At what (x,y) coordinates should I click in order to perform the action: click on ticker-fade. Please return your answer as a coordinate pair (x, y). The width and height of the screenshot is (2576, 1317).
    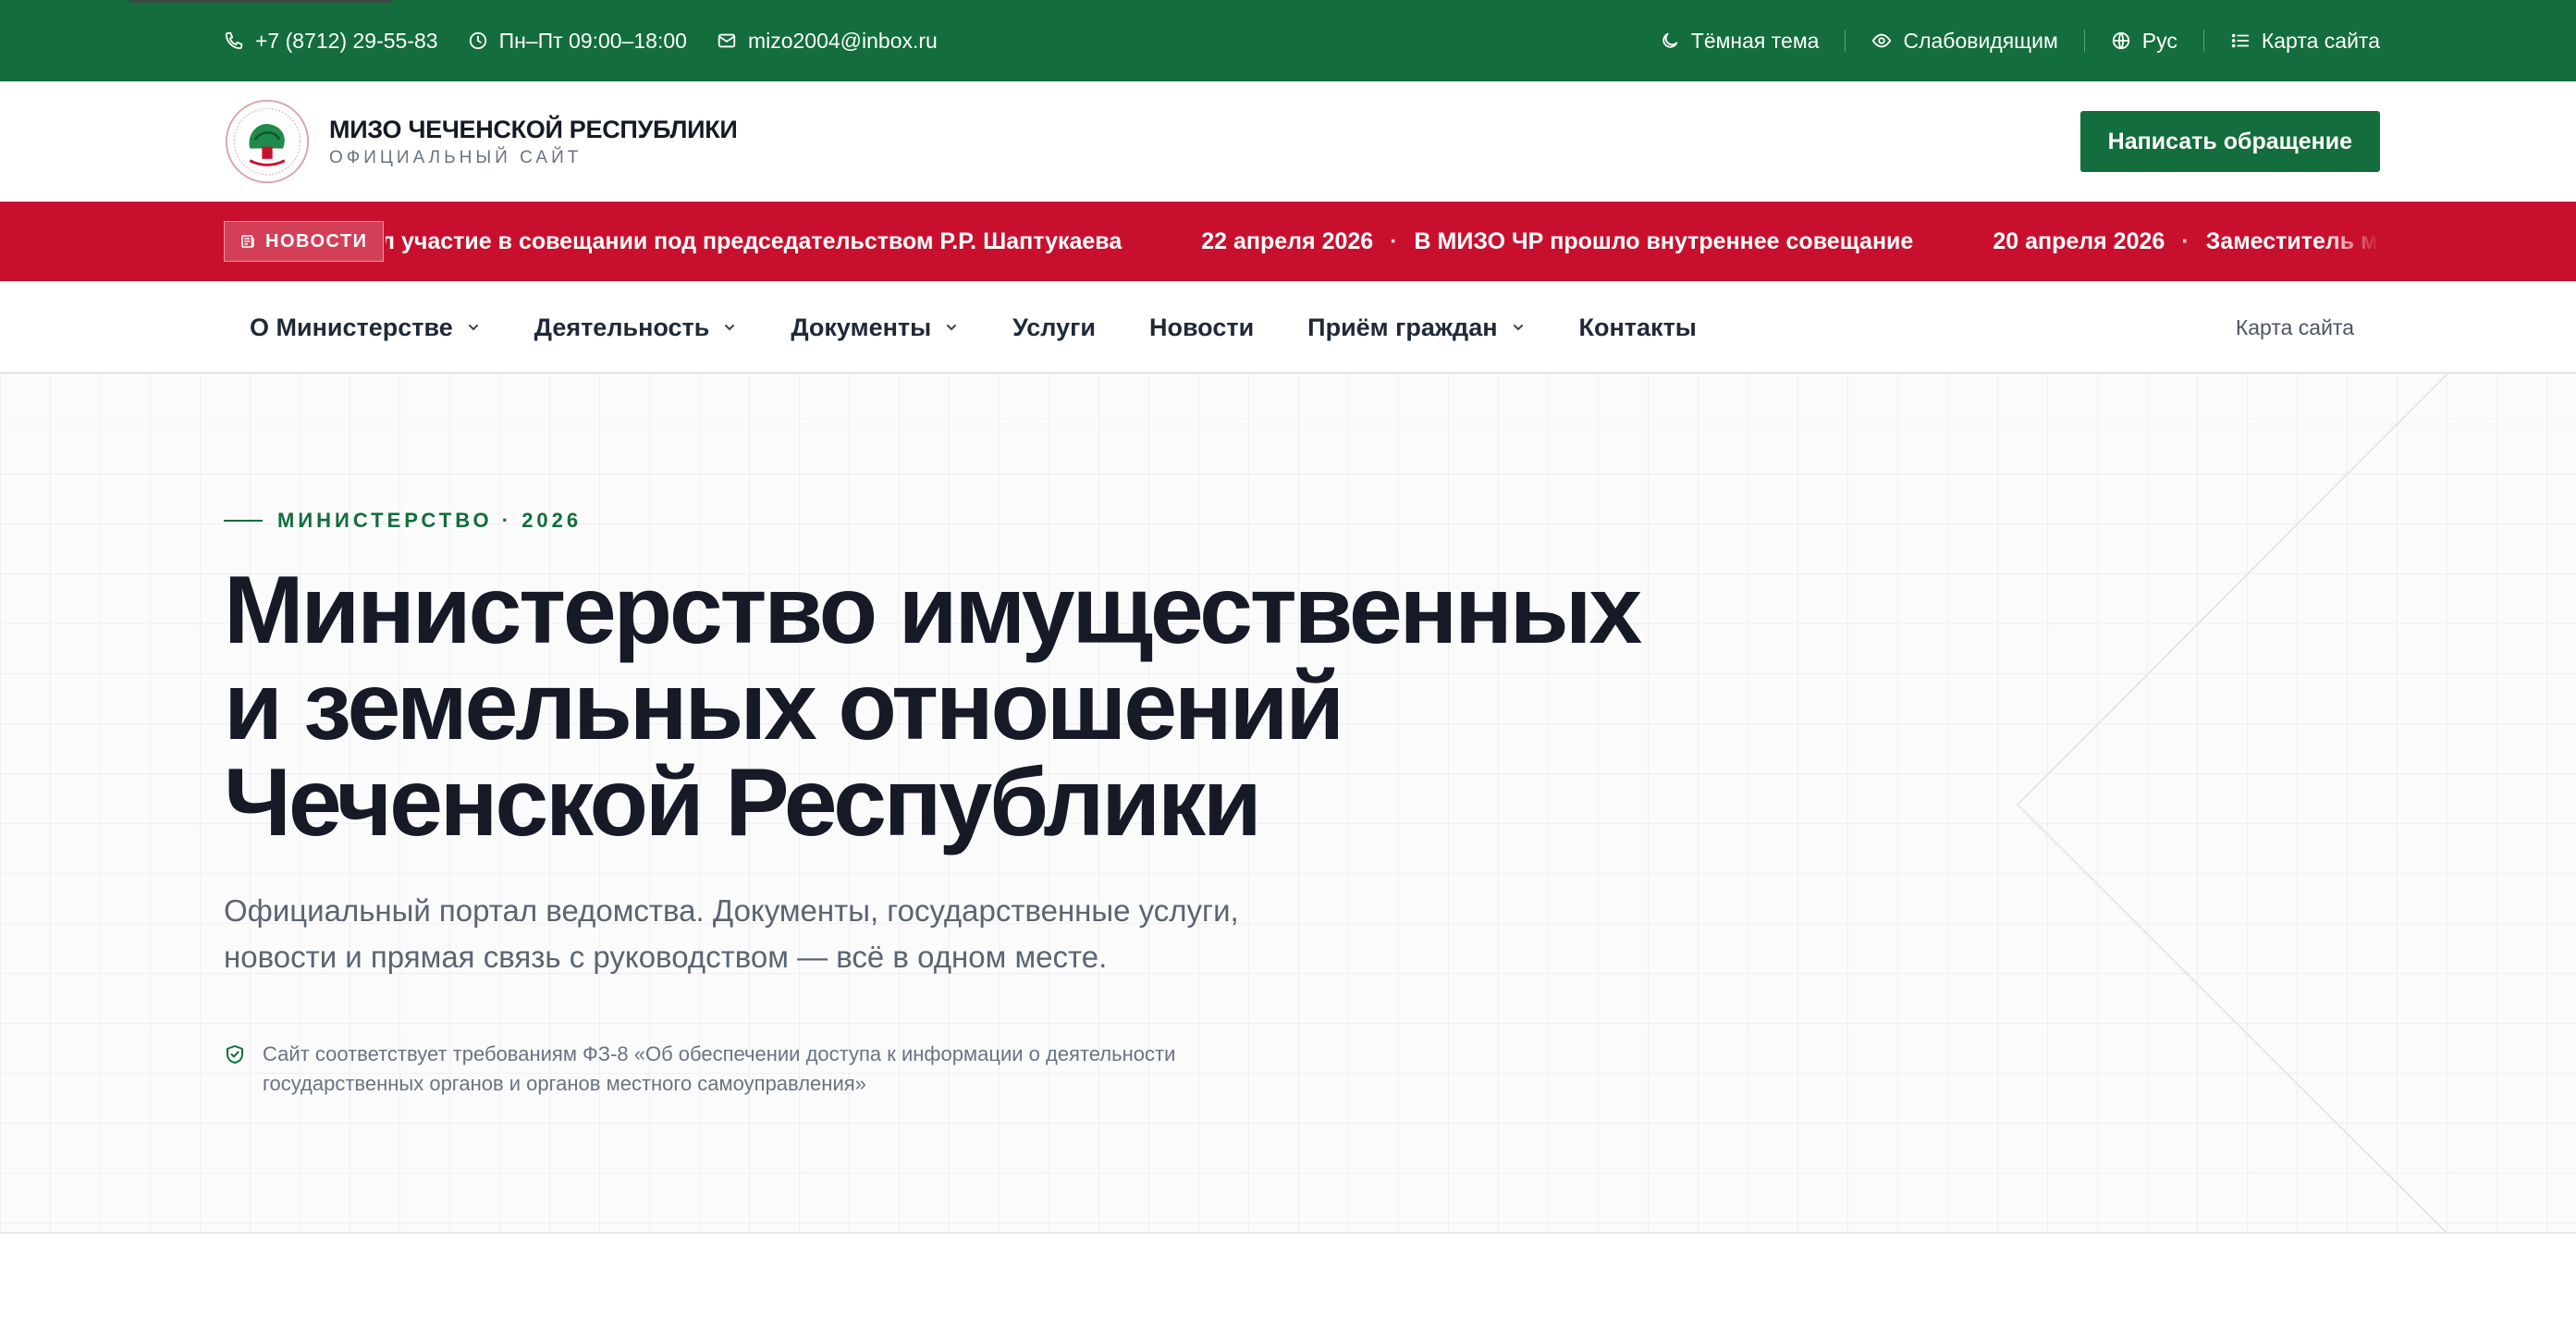
    Looking at the image, I should click on (2352, 242).